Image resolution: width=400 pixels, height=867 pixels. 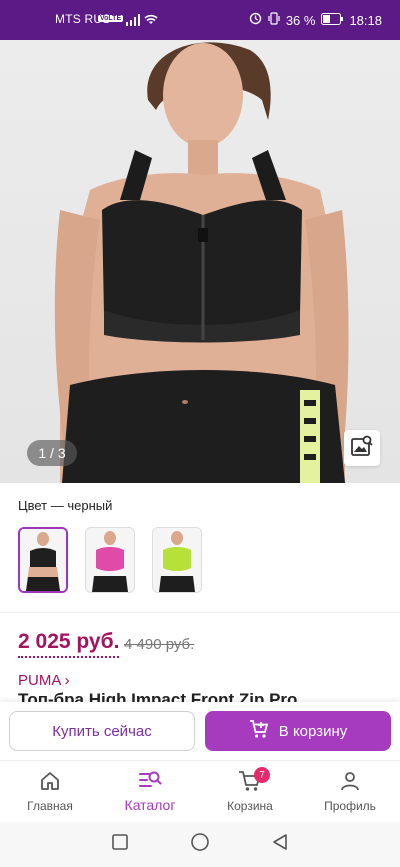 I want to click on buy-now-label: Купить сейчас, so click(x=102, y=731).